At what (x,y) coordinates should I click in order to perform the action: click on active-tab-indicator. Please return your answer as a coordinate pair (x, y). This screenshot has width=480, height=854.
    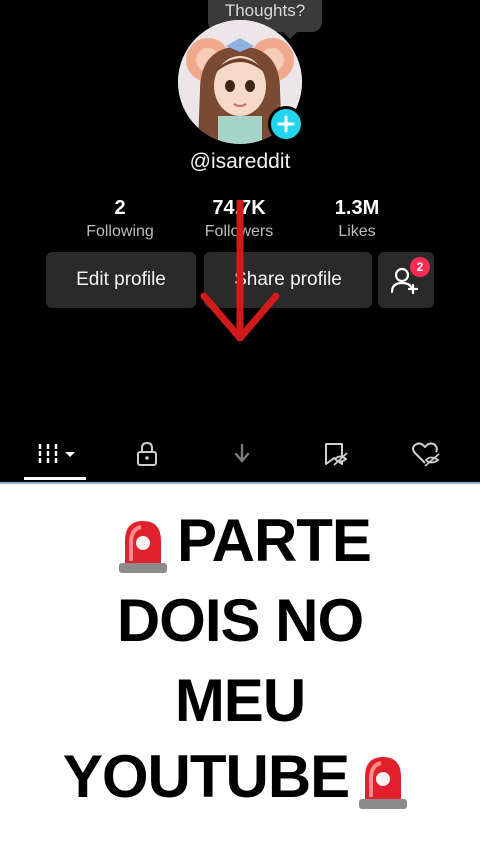
    Looking at the image, I should click on (55, 478).